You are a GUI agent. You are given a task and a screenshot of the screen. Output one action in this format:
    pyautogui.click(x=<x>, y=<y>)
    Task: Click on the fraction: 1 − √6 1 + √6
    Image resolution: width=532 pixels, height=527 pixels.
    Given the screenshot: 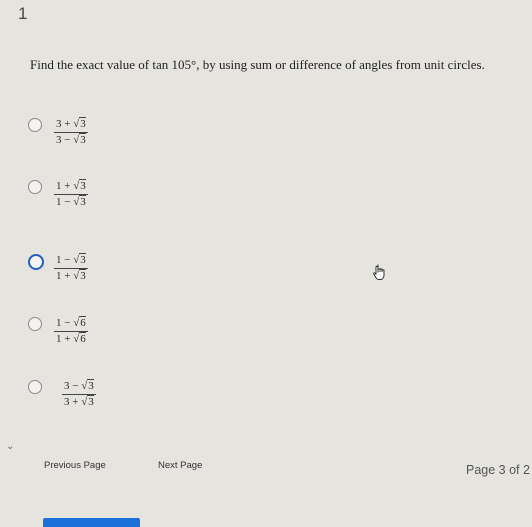 What is the action you would take?
    pyautogui.click(x=71, y=331)
    